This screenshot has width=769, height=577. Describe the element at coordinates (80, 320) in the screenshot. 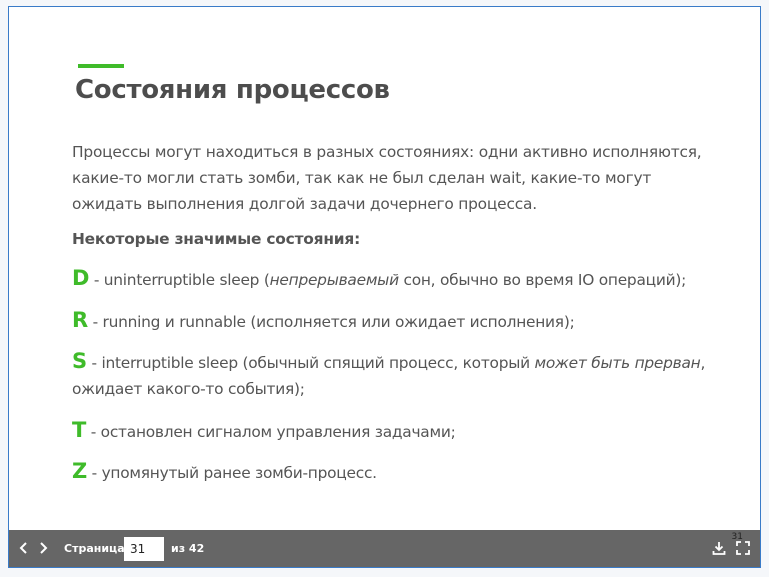

I see `state-letter: R` at that location.